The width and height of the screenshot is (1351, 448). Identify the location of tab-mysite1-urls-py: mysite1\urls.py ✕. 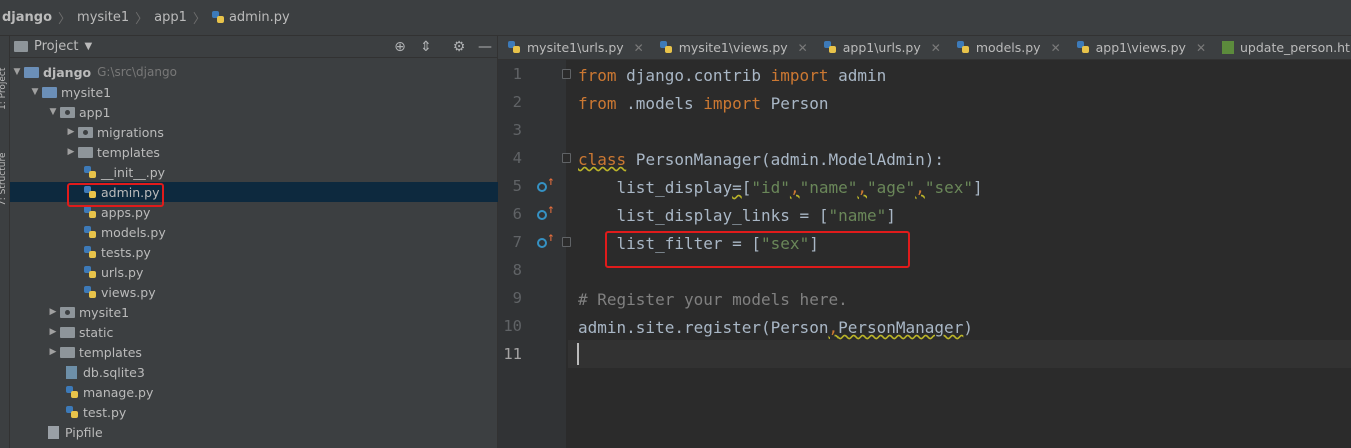
(574, 47).